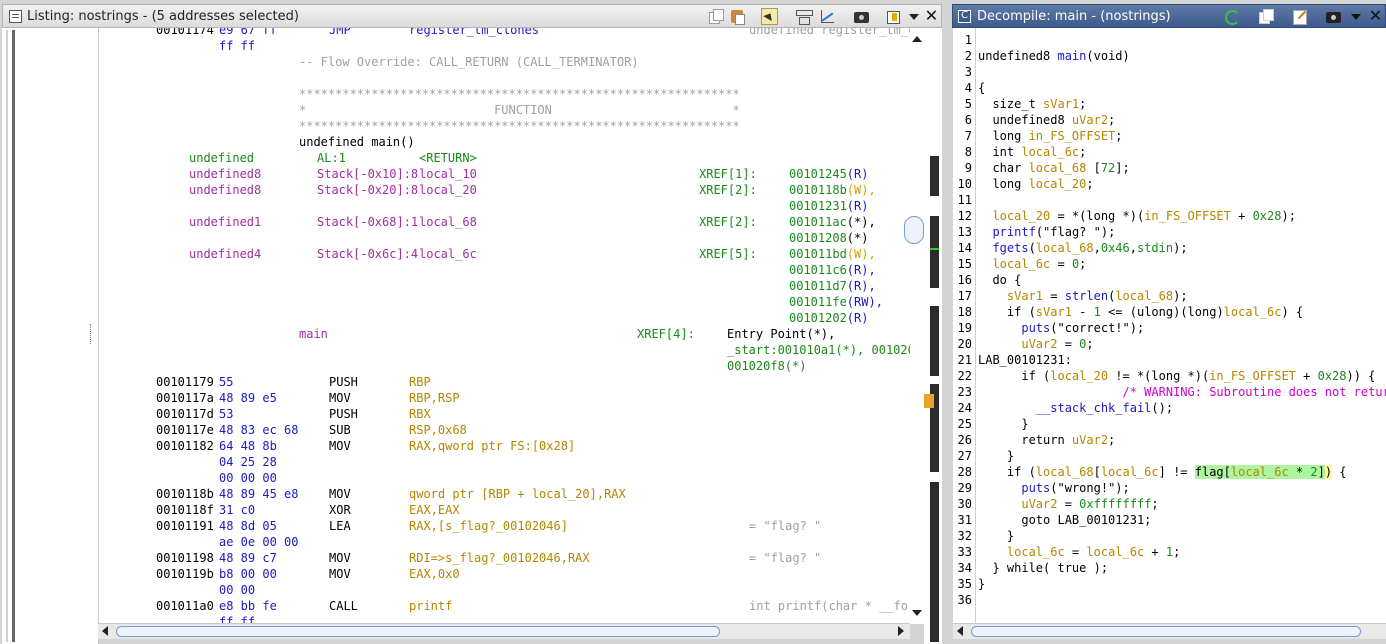  I want to click on xref-link: 0010118b(W),, so click(832, 190).